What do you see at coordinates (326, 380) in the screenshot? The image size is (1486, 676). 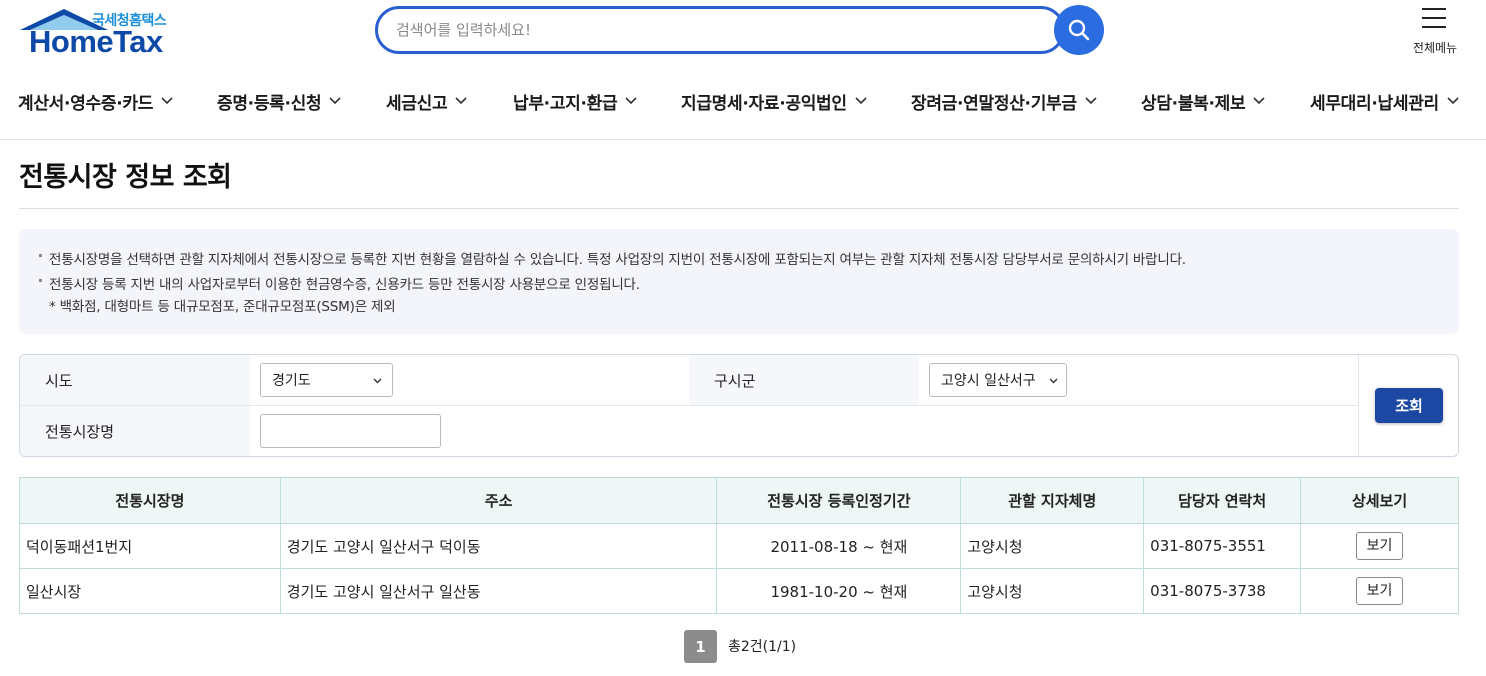 I see `sido-select: 경기도` at bounding box center [326, 380].